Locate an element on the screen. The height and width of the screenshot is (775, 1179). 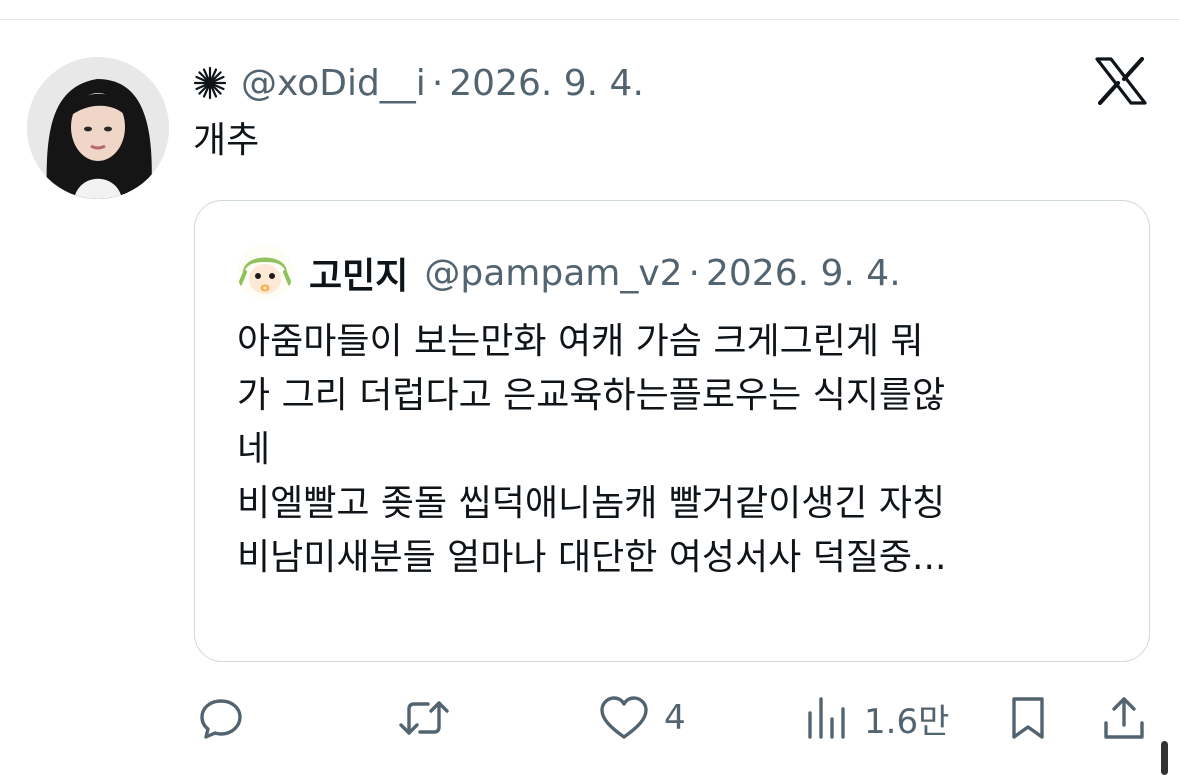
comment-icon is located at coordinates (221, 719).